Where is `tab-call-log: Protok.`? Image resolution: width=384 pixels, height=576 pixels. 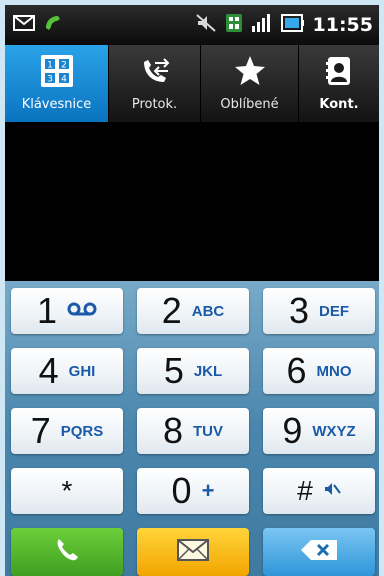 tab-call-log: Protok. is located at coordinates (155, 83).